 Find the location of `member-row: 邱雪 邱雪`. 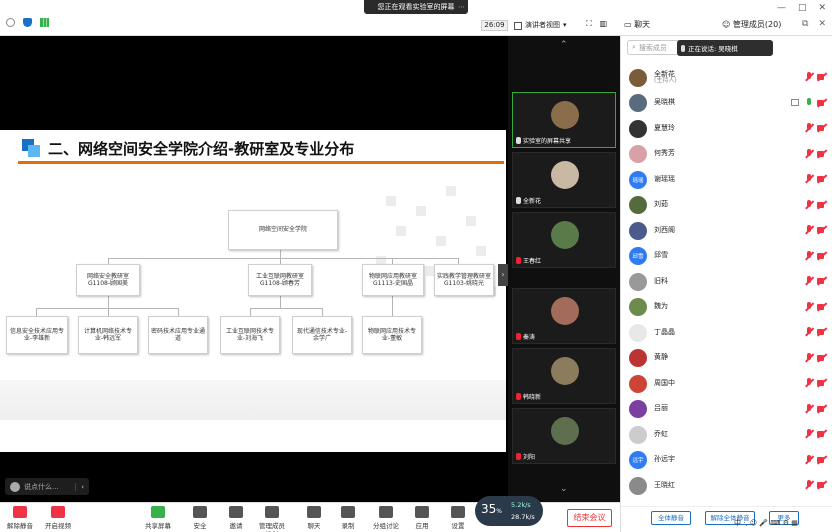

member-row: 邱雪 邱雪 is located at coordinates (726, 257).